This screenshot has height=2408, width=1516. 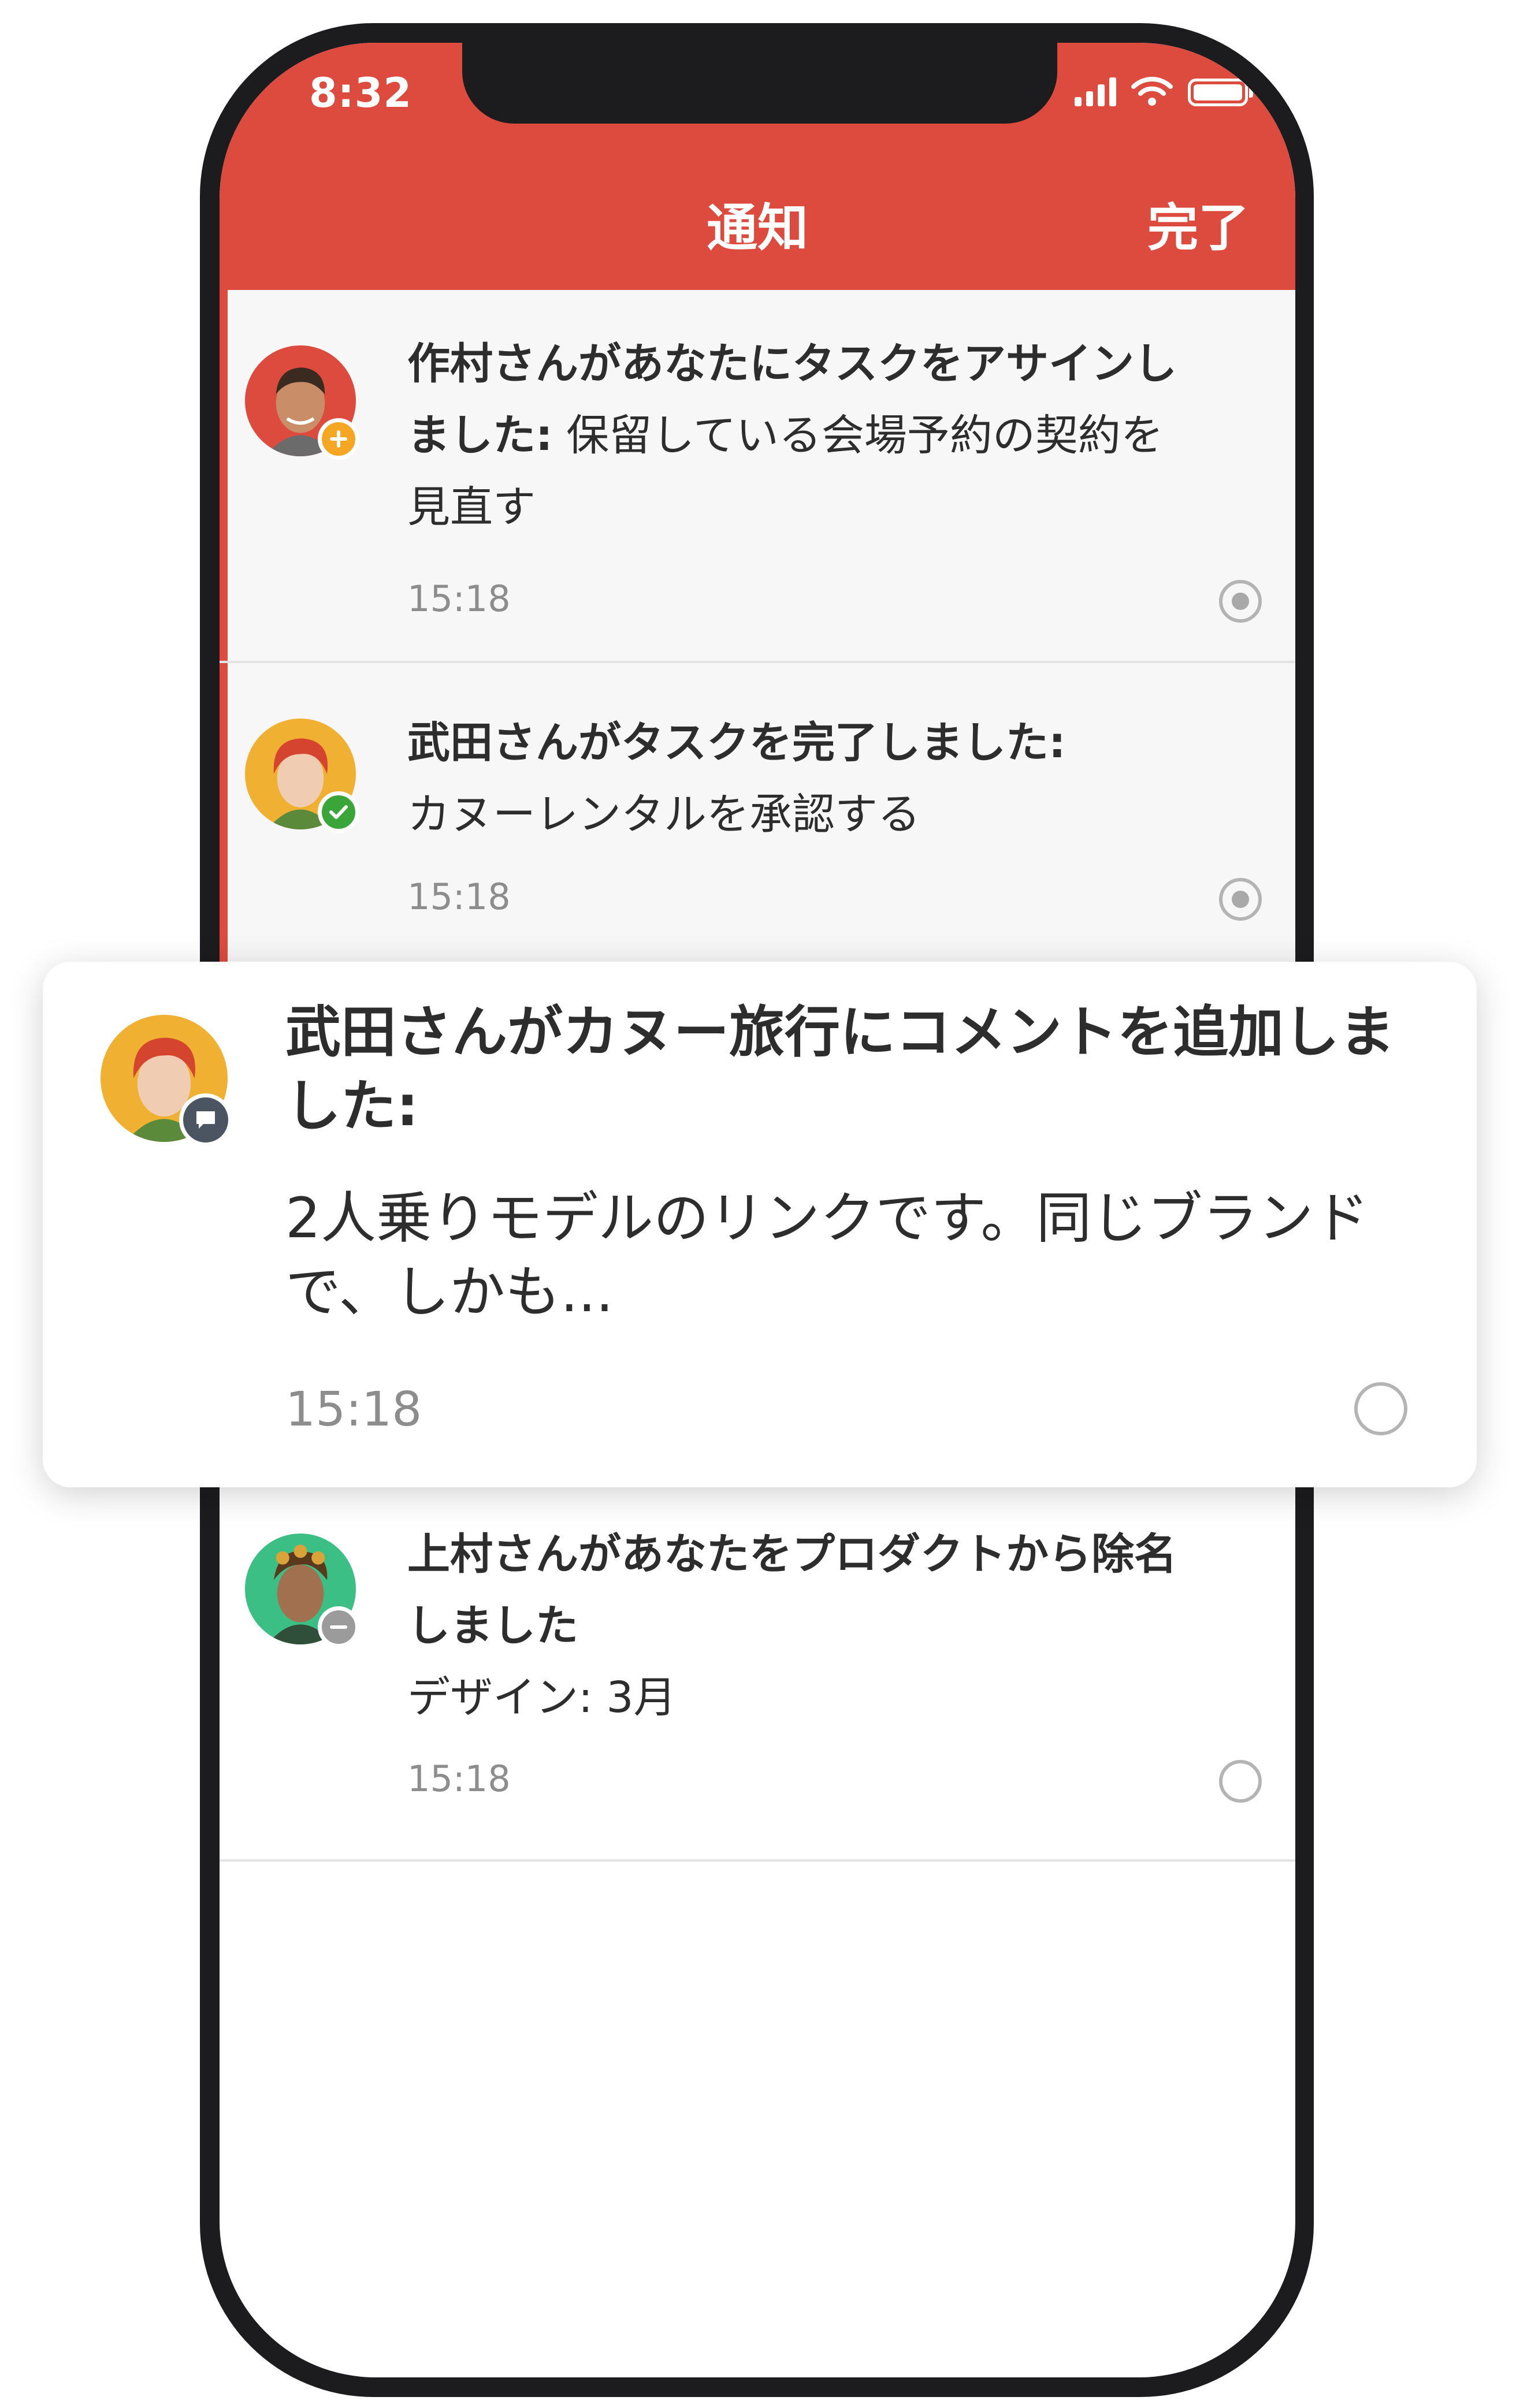 I want to click on comment-icon, so click(x=206, y=1120).